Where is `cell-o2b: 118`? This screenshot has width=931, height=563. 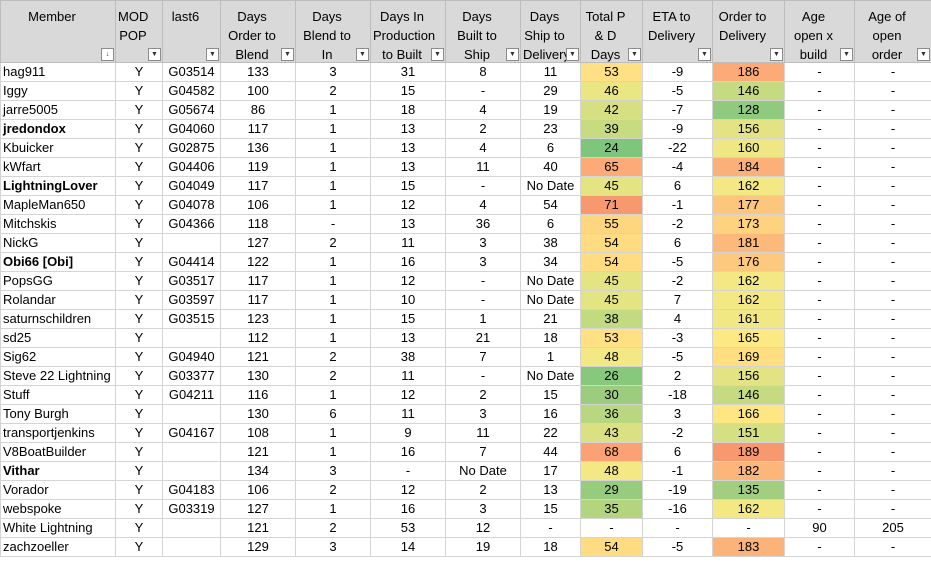
cell-o2b: 118 is located at coordinates (258, 224).